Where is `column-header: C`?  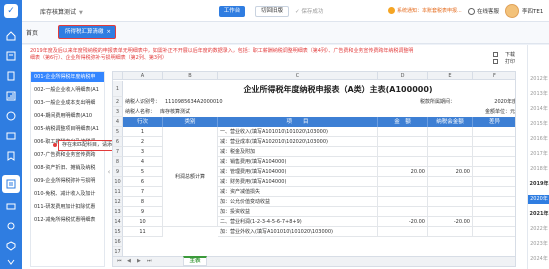 column-header: C is located at coordinates (298, 76).